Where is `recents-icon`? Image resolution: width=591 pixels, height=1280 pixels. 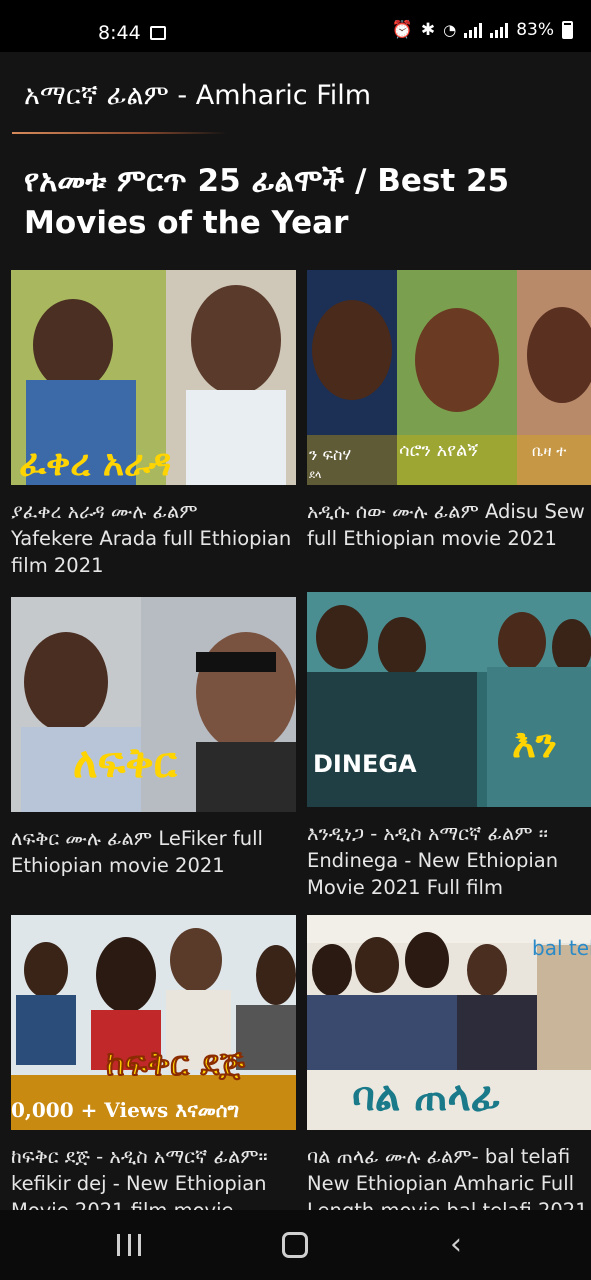
recents-icon is located at coordinates (129, 1245).